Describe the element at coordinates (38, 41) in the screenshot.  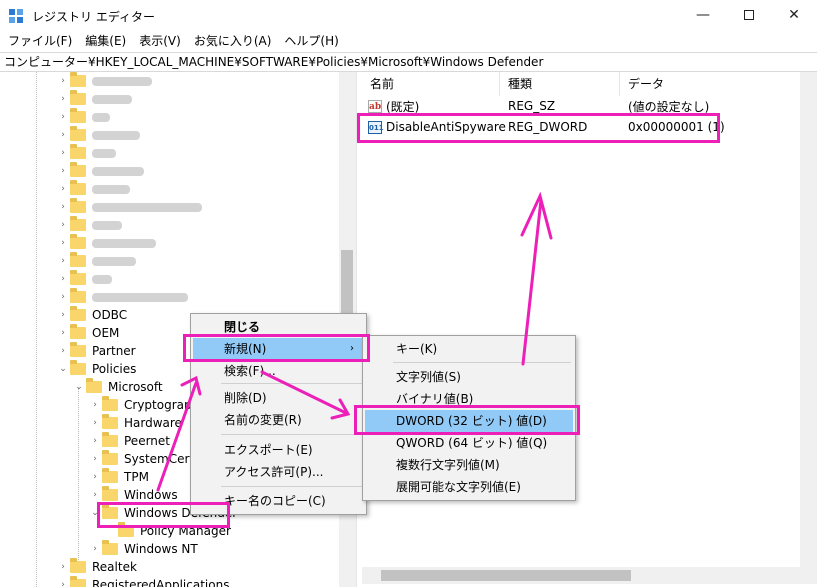
I see `menu-file: ファイル(F)` at that location.